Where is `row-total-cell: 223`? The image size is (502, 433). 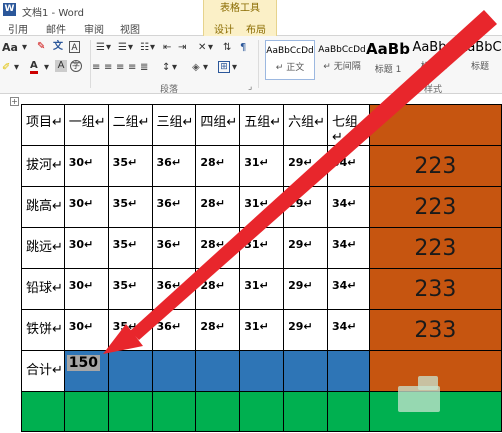 row-total-cell: 223 is located at coordinates (435, 248).